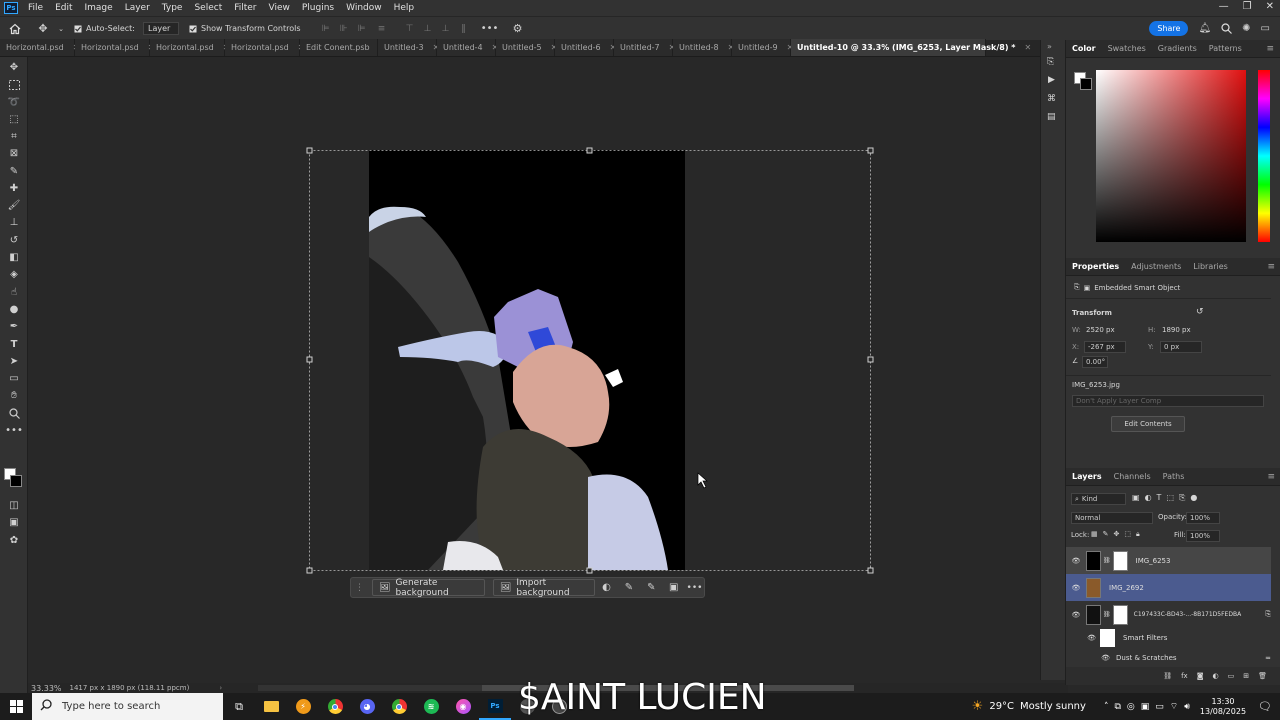  What do you see at coordinates (1051, 80) in the screenshot?
I see `play-icon: ▶` at bounding box center [1051, 80].